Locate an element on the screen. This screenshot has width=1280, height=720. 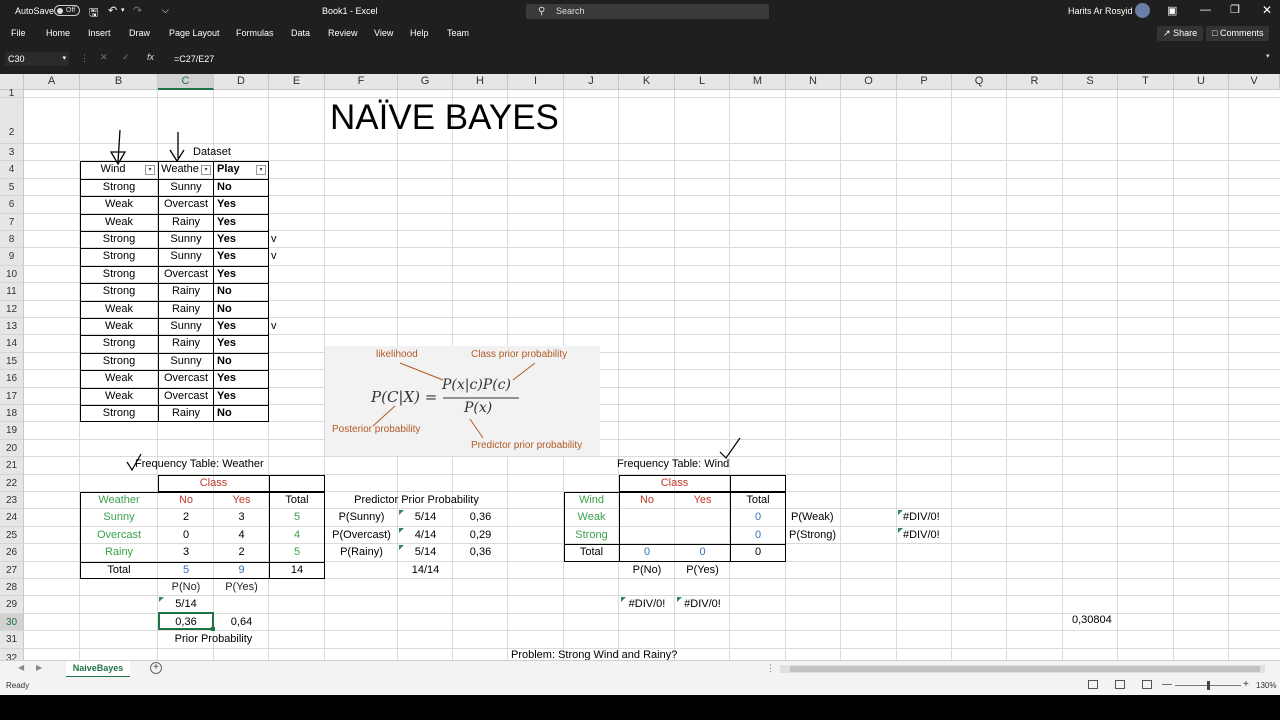
dataset-header-0: Wind is located at coordinates (113, 169).